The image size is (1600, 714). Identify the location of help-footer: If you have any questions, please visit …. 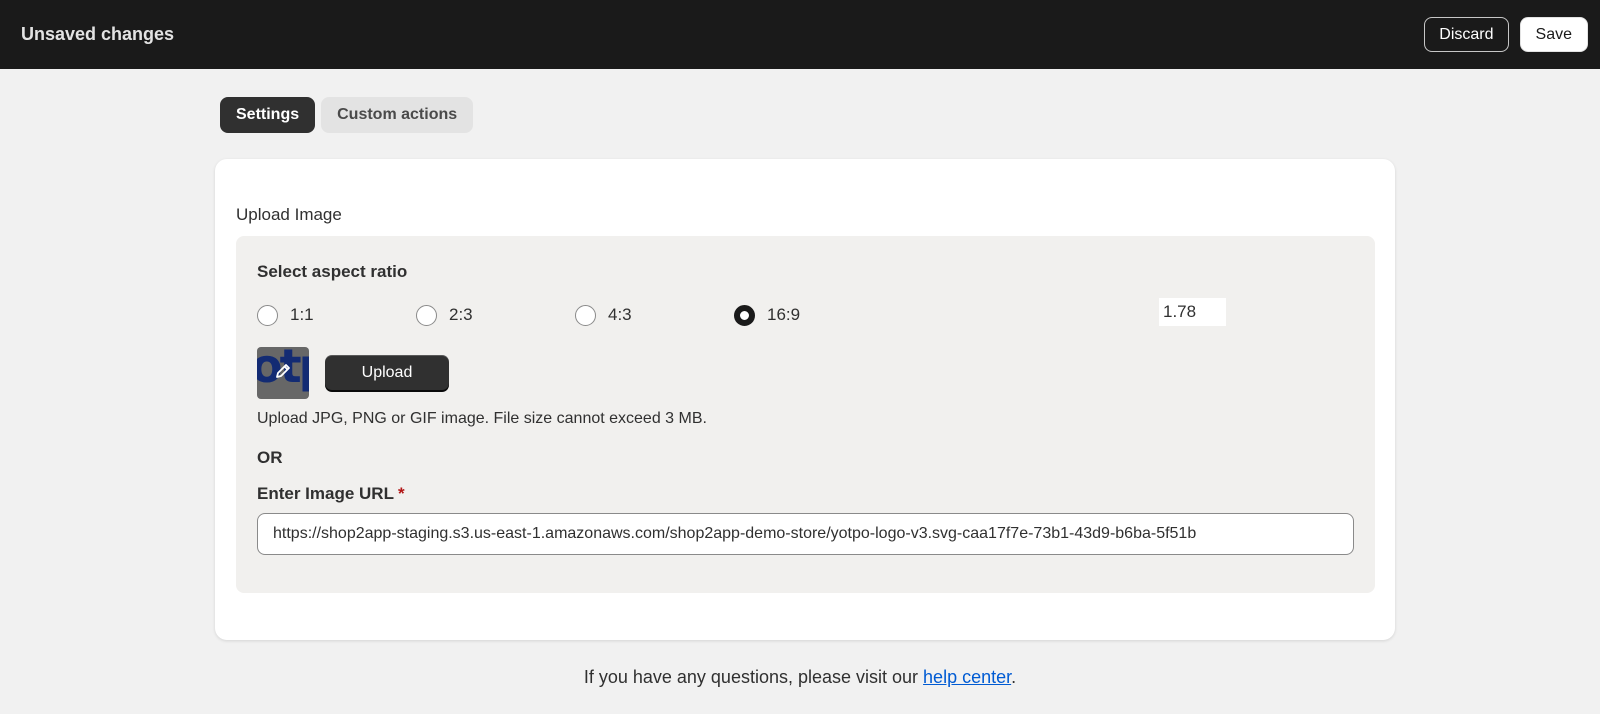
(800, 677).